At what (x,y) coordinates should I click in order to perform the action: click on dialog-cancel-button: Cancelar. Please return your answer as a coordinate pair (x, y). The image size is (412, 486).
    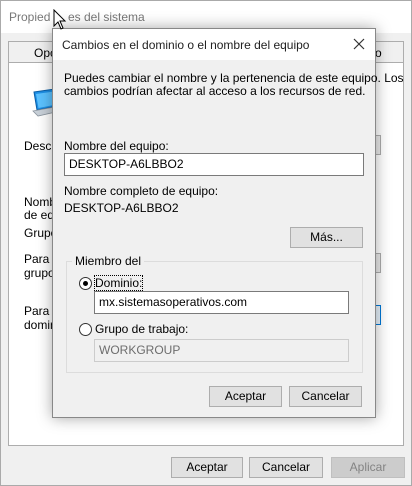
    Looking at the image, I should click on (325, 396).